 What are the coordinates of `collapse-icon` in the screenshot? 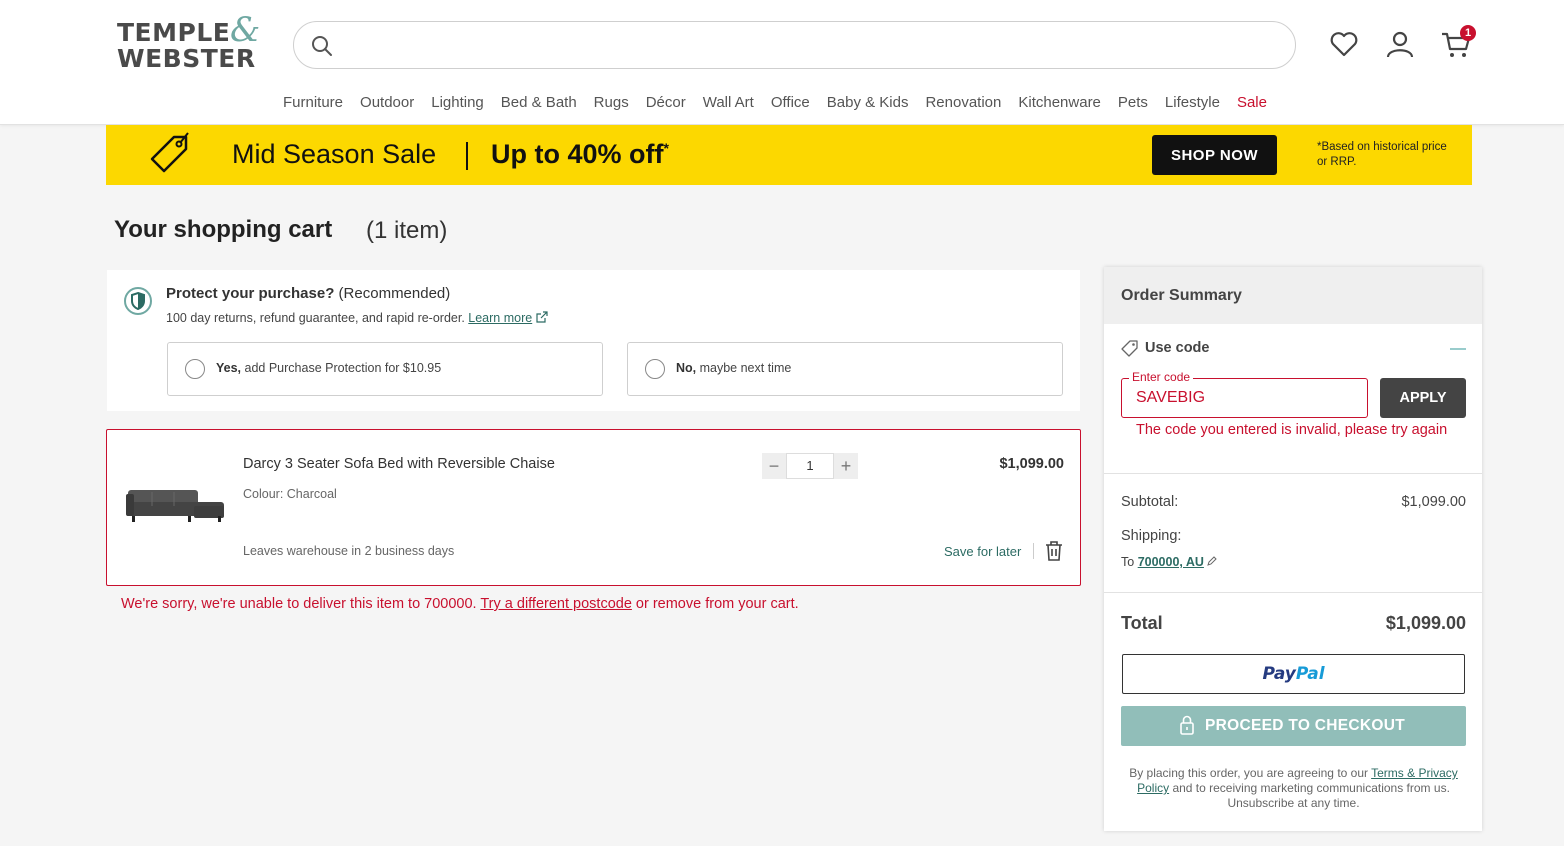 It's located at (1458, 349).